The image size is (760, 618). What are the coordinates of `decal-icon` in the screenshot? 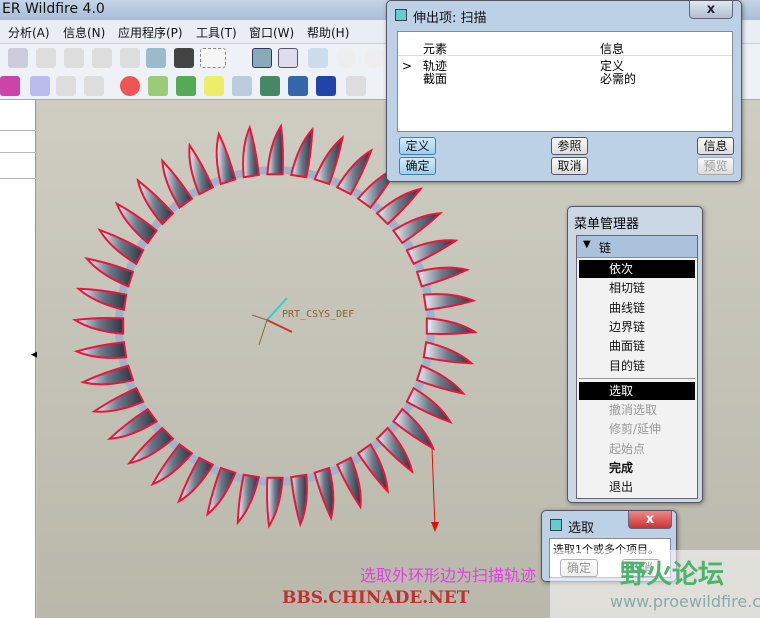 It's located at (270, 86).